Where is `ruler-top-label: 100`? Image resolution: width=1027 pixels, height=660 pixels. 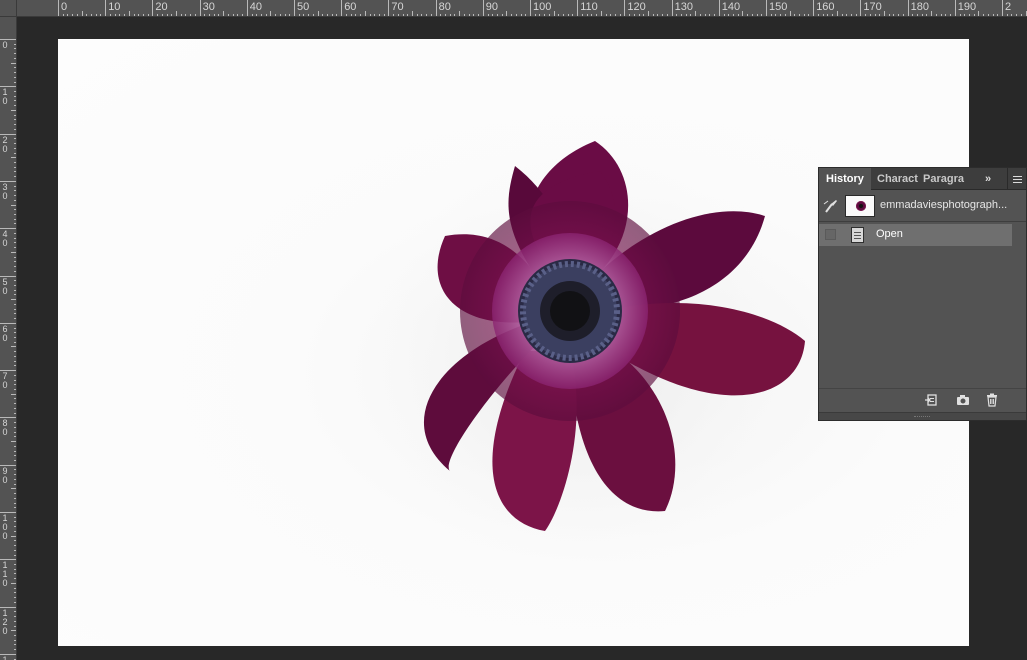
ruler-top-label: 100 is located at coordinates (542, 7).